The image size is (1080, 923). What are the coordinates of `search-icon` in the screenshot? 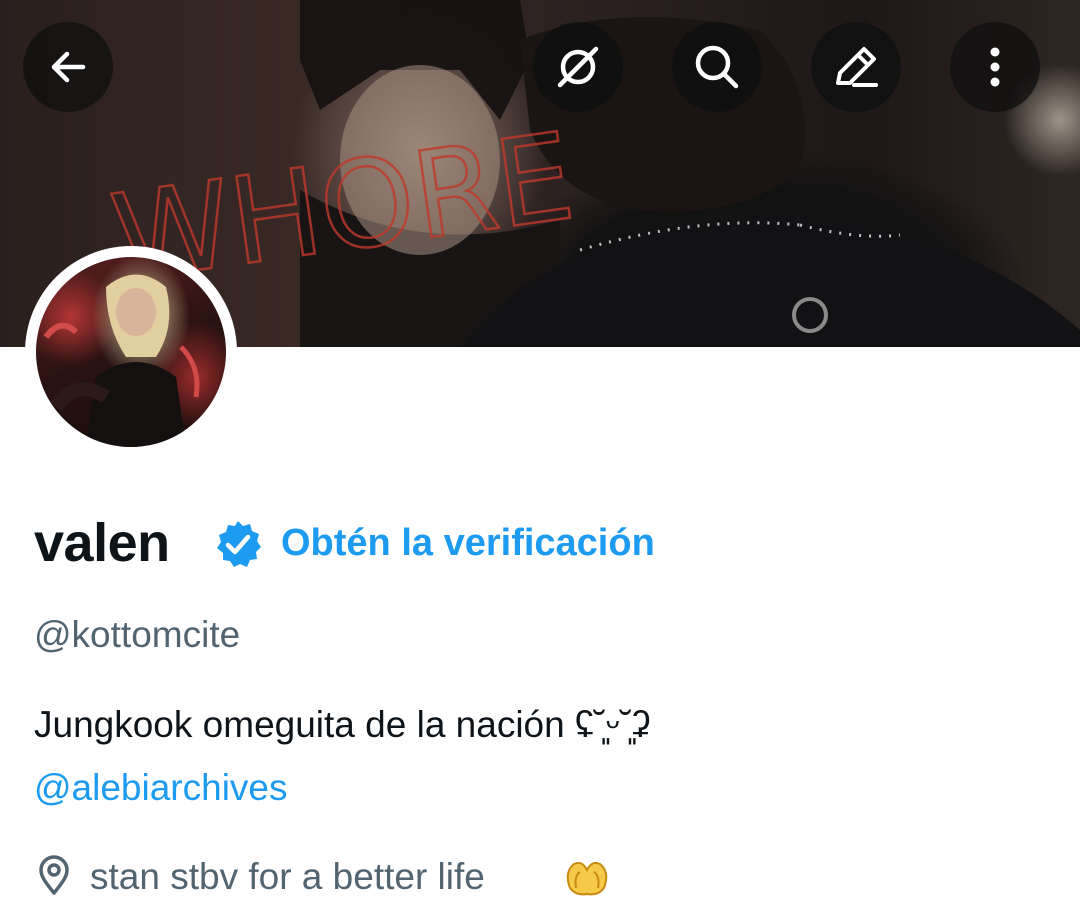 It's located at (717, 67).